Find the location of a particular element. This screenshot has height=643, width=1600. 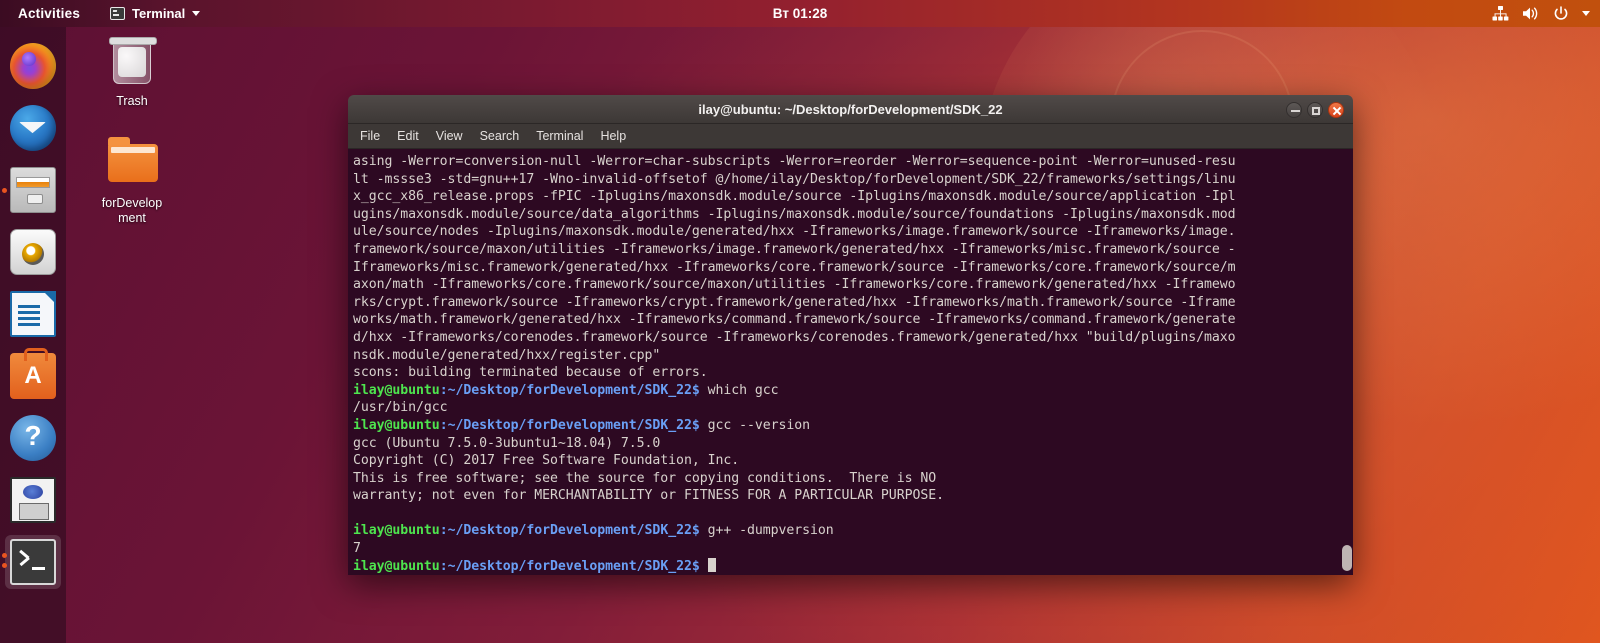

trash-icon is located at coordinates (132, 63).